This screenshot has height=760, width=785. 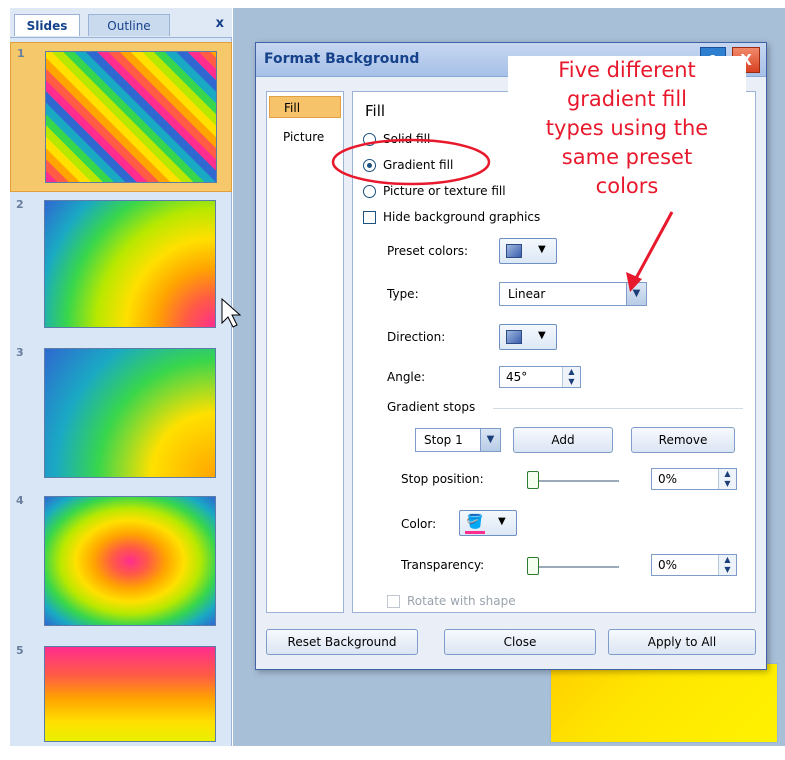 I want to click on remove-stop-button: Remove, so click(x=683, y=440).